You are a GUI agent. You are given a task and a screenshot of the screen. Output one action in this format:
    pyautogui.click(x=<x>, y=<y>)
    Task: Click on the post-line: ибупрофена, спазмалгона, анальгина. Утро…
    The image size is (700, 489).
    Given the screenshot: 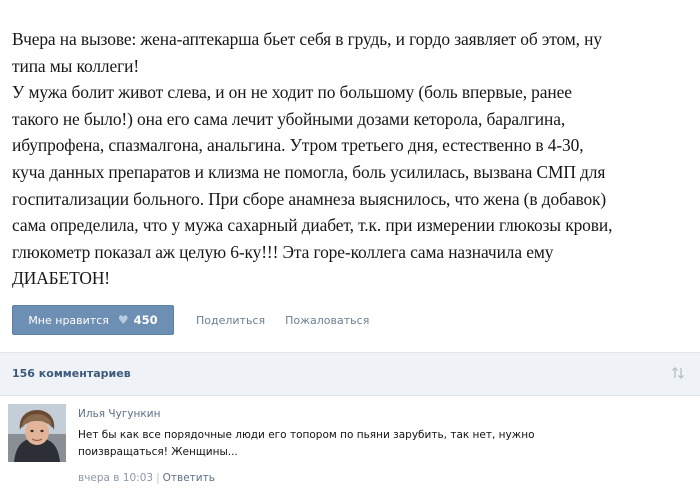 What is the action you would take?
    pyautogui.click(x=298, y=145)
    